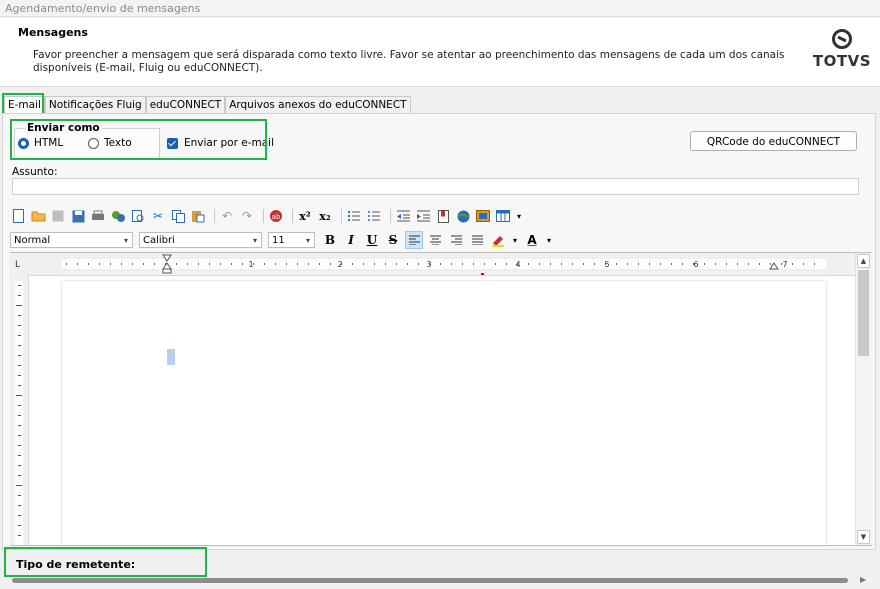  I want to click on align-right-button, so click(456, 240).